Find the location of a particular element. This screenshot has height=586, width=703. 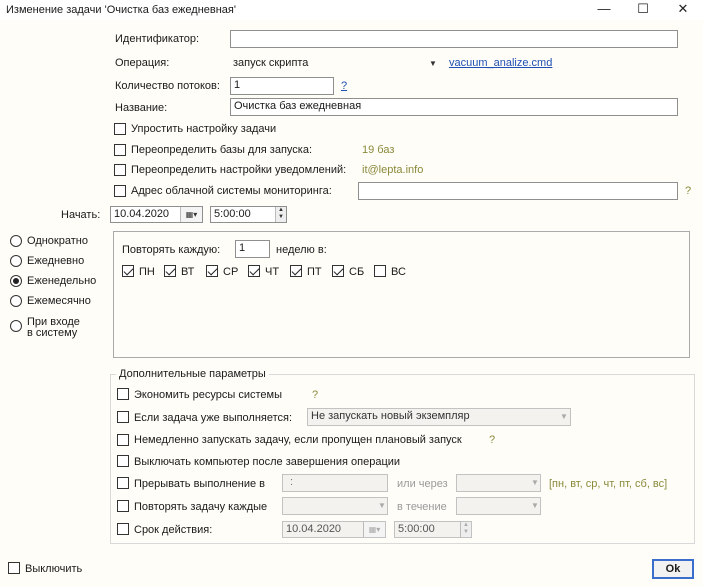

minimize-button: — is located at coordinates (604, 10).